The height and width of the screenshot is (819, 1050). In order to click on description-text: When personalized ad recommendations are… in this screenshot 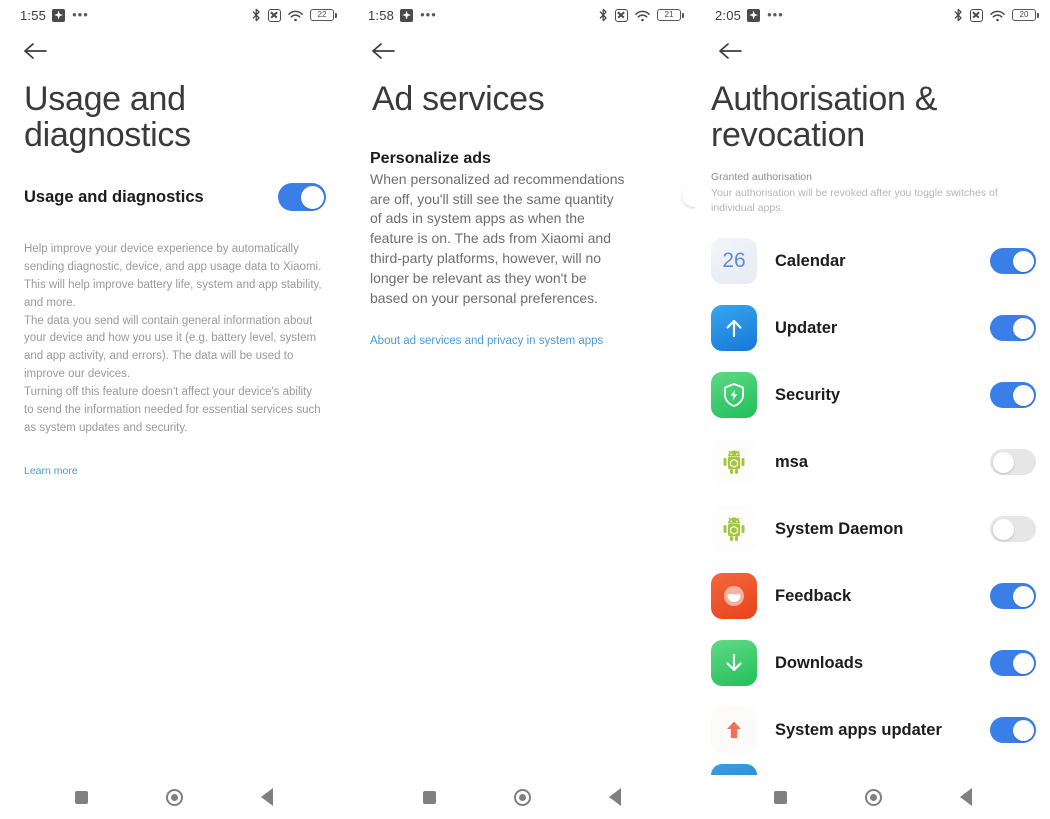, I will do `click(497, 238)`.